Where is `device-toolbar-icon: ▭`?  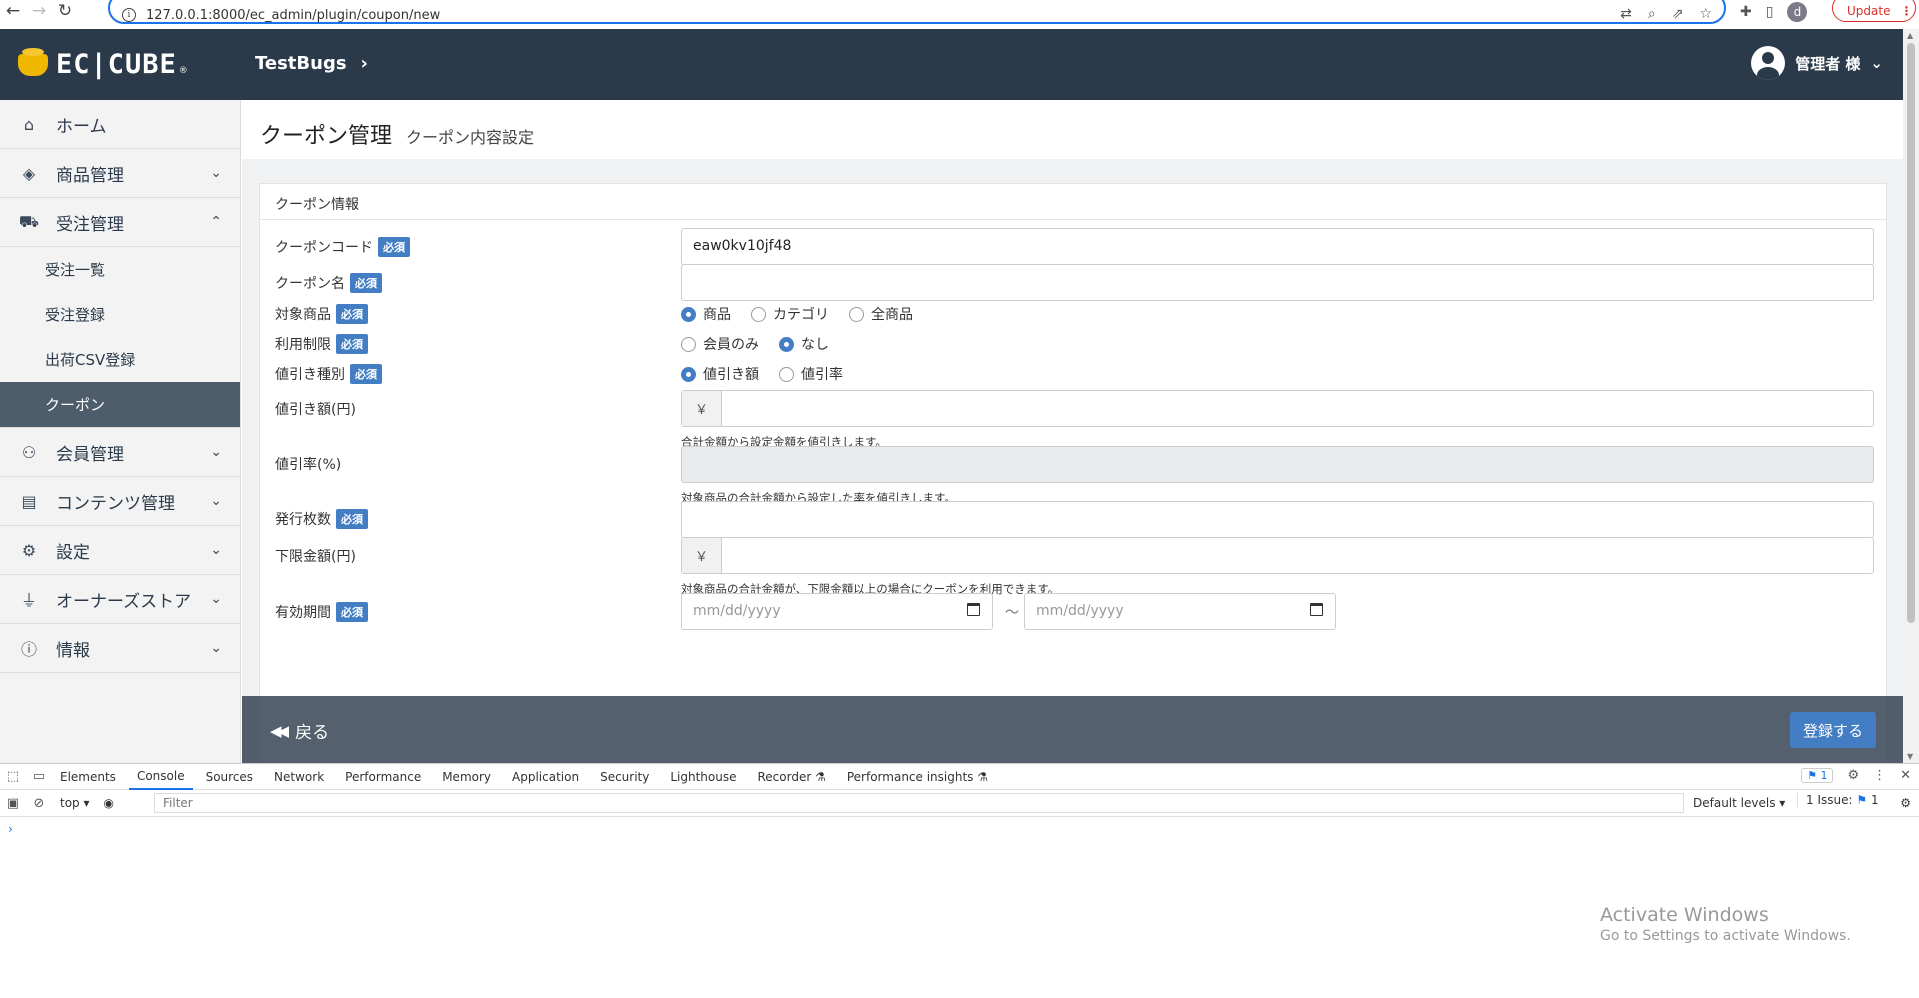
device-toolbar-icon: ▭ is located at coordinates (39, 776).